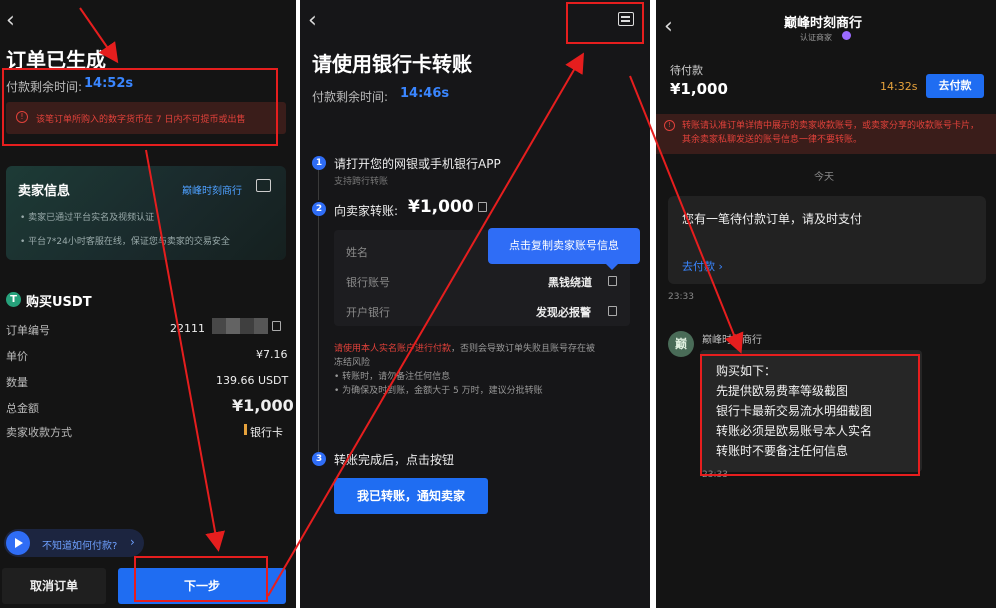 The image size is (996, 608). Describe the element at coordinates (816, 37) in the screenshot. I see `merchant-subtitle: 认证商家` at that location.